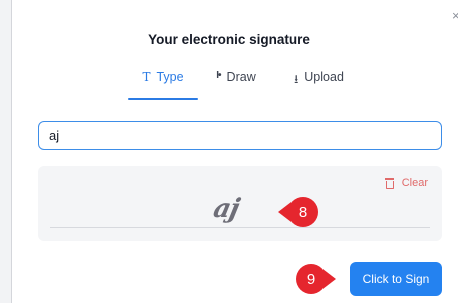 Image resolution: width=458 pixels, height=303 pixels. I want to click on tab-upload-label: Upload, so click(324, 77).